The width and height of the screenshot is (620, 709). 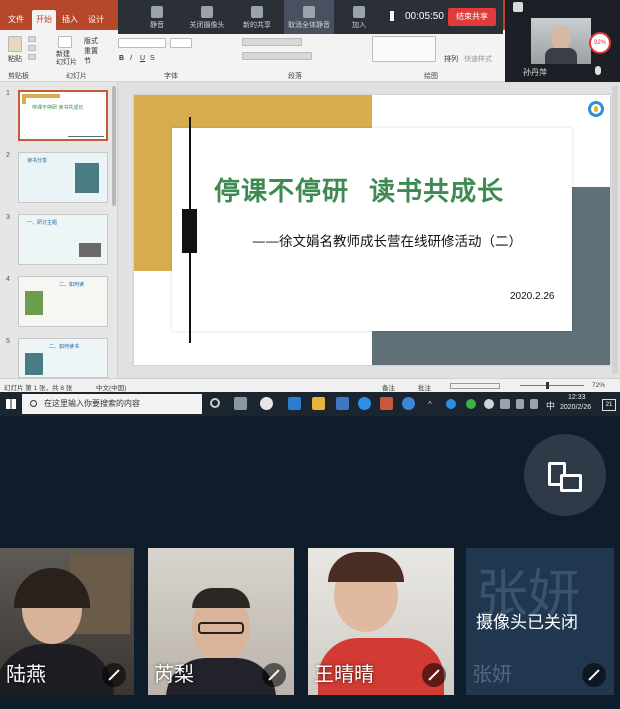 What do you see at coordinates (63, 301) in the screenshot?
I see `thumb-slide-4: 二、如何读` at bounding box center [63, 301].